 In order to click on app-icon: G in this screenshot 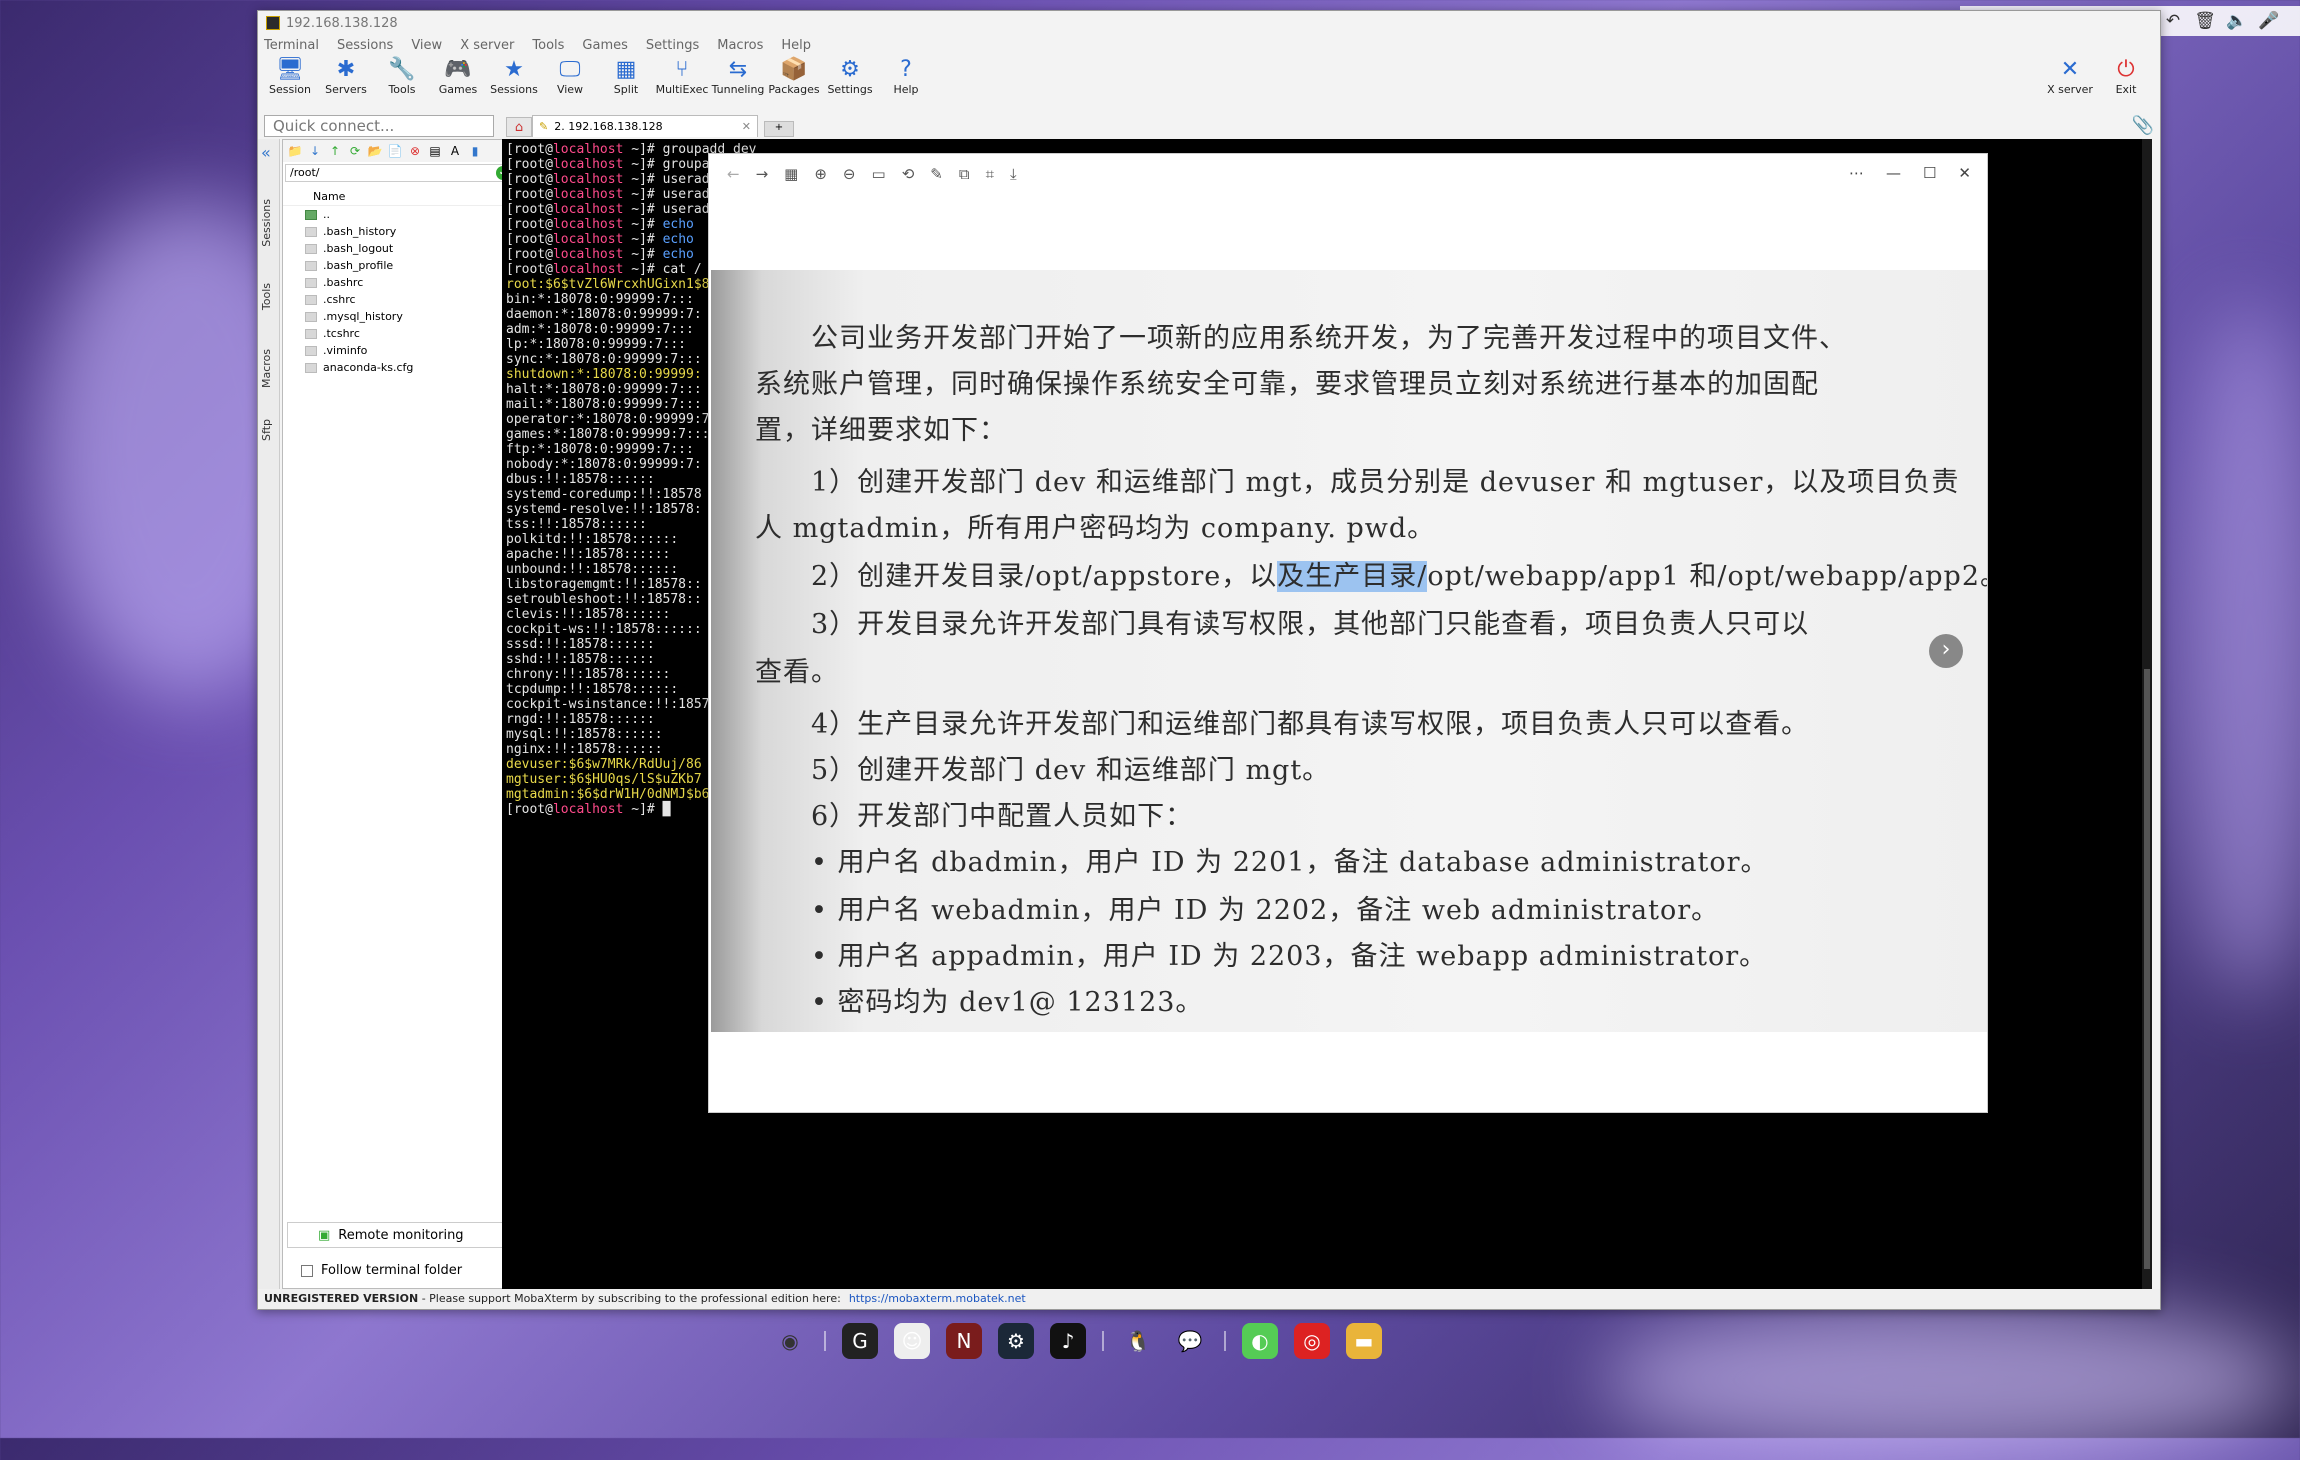, I will do `click(860, 1341)`.